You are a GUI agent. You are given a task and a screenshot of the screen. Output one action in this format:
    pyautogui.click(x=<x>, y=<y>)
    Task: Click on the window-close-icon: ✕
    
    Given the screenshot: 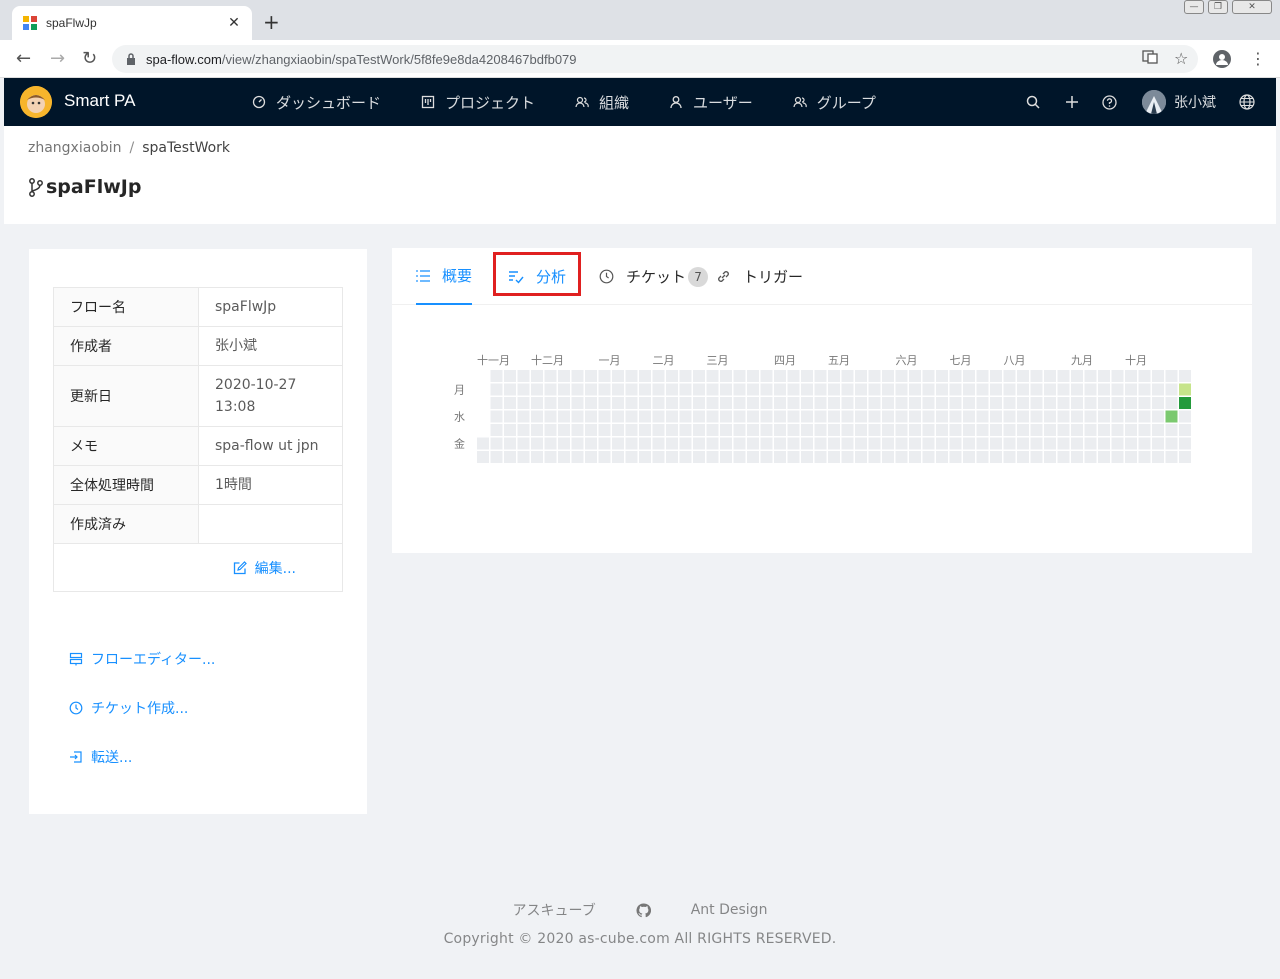 What is the action you would take?
    pyautogui.click(x=1252, y=7)
    